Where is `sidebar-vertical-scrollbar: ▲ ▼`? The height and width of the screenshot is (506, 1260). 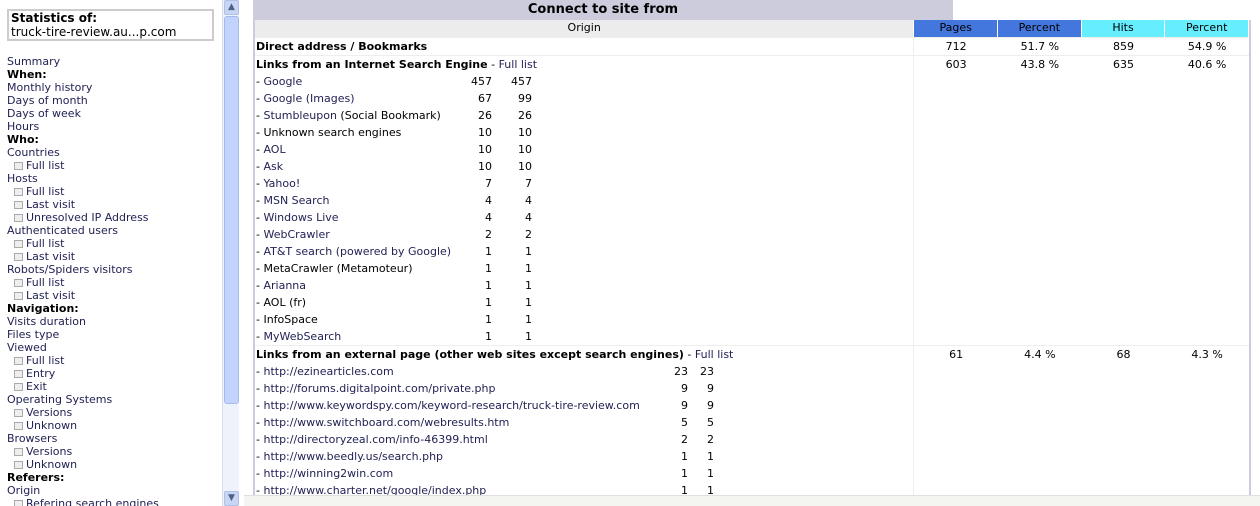
sidebar-vertical-scrollbar: ▲ ▼ is located at coordinates (230, 253).